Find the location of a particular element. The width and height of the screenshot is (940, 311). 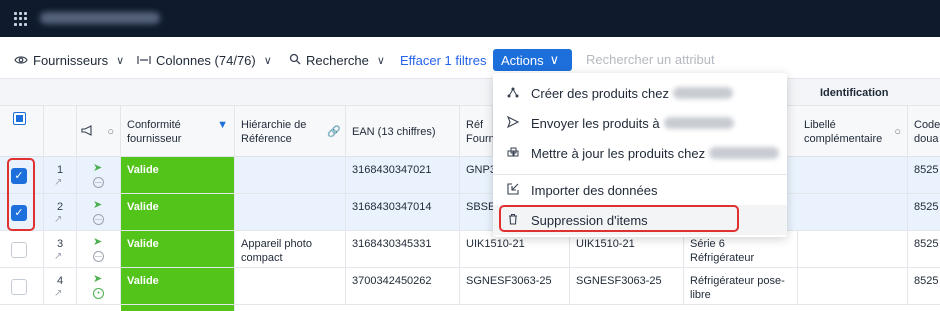

row-number: 4 is located at coordinates (60, 281).